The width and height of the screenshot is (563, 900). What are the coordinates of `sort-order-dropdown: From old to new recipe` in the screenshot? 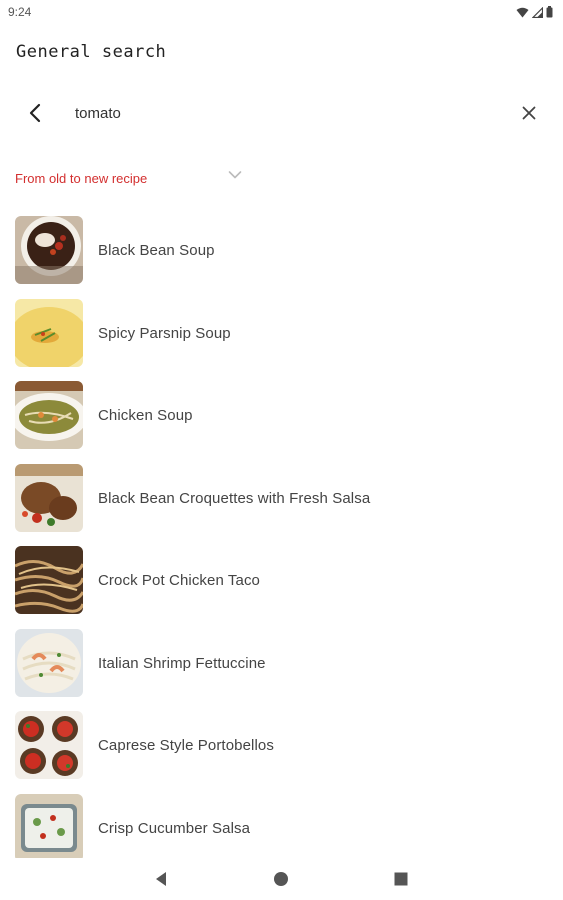 It's located at (132, 178).